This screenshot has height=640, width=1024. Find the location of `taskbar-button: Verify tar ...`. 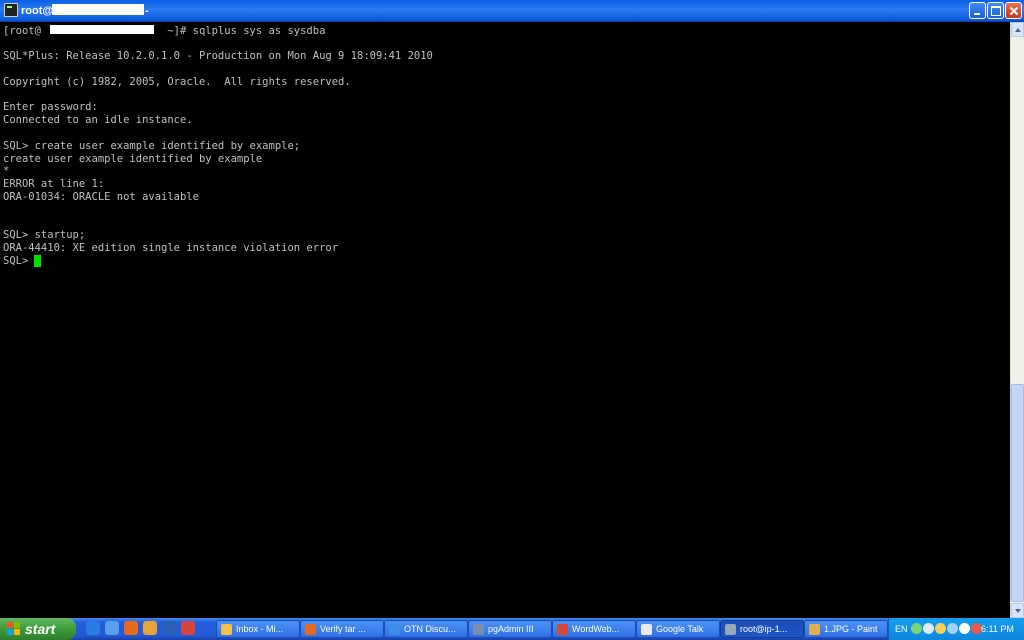

taskbar-button: Verify tar ... is located at coordinates (342, 629).